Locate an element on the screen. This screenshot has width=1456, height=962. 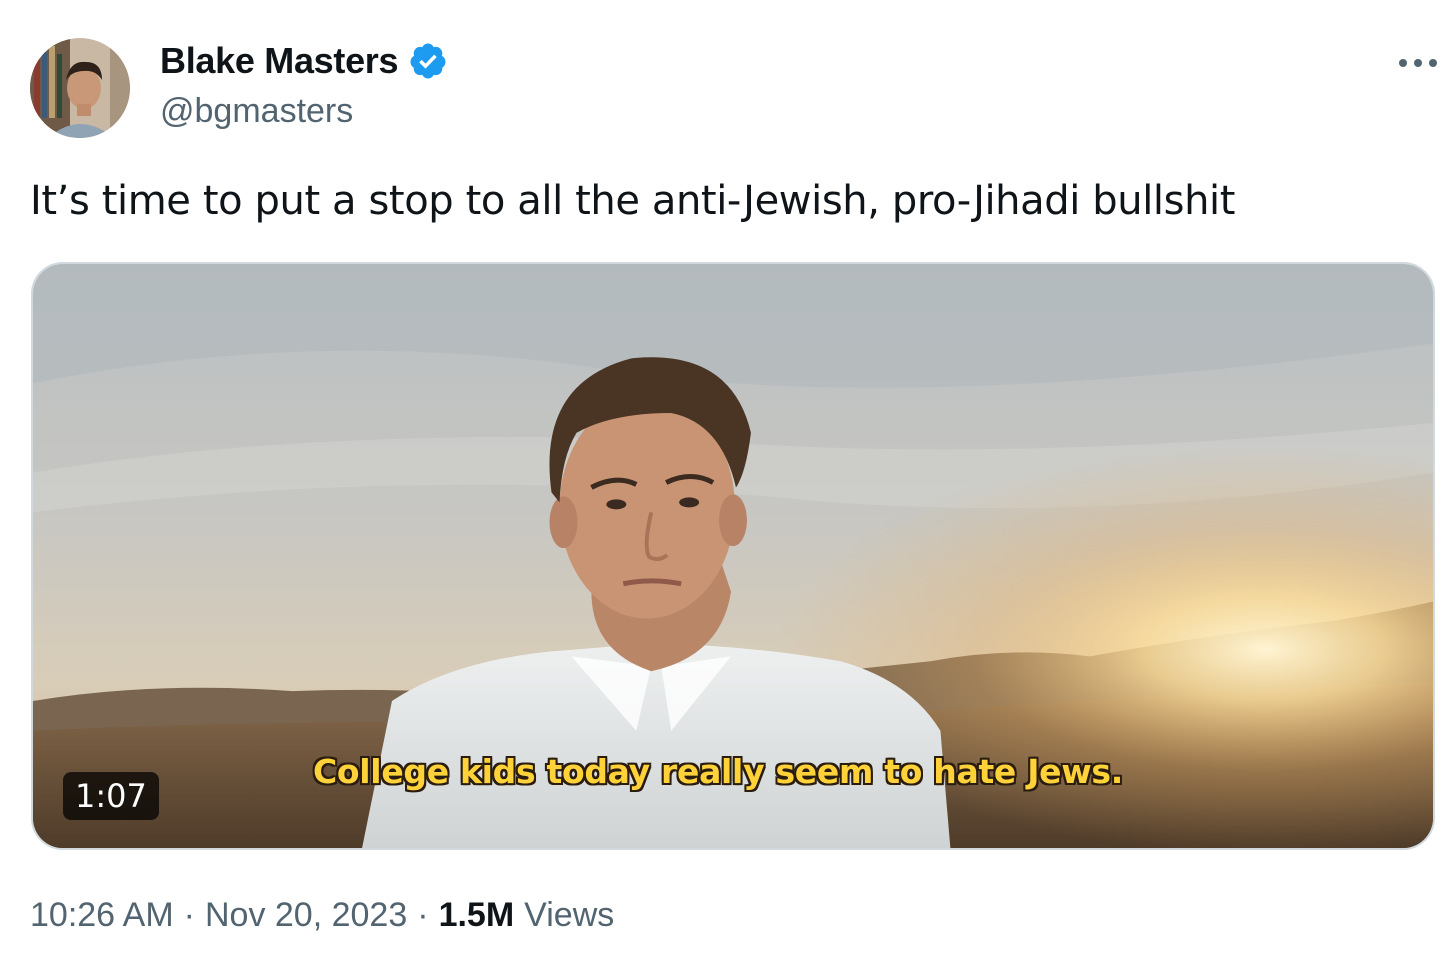
more-horizontal-icon is located at coordinates (1418, 63).